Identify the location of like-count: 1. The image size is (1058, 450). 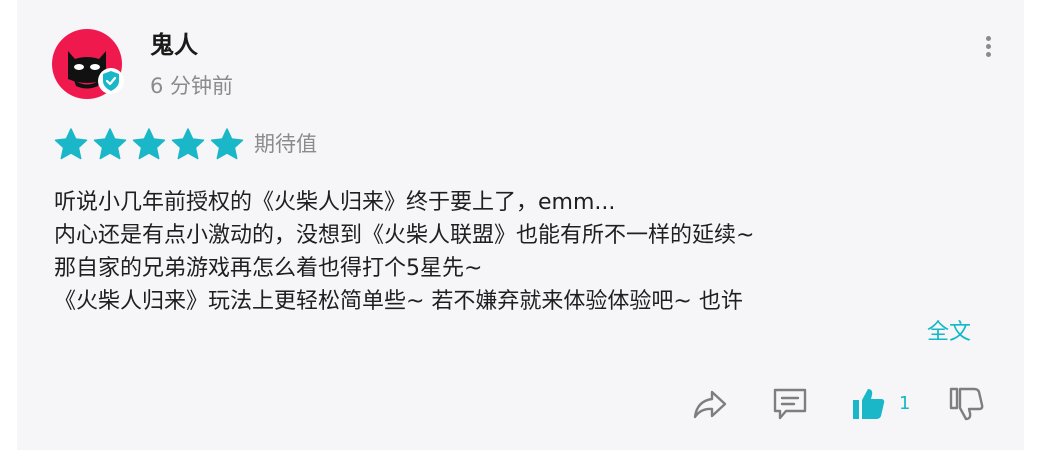
(905, 403).